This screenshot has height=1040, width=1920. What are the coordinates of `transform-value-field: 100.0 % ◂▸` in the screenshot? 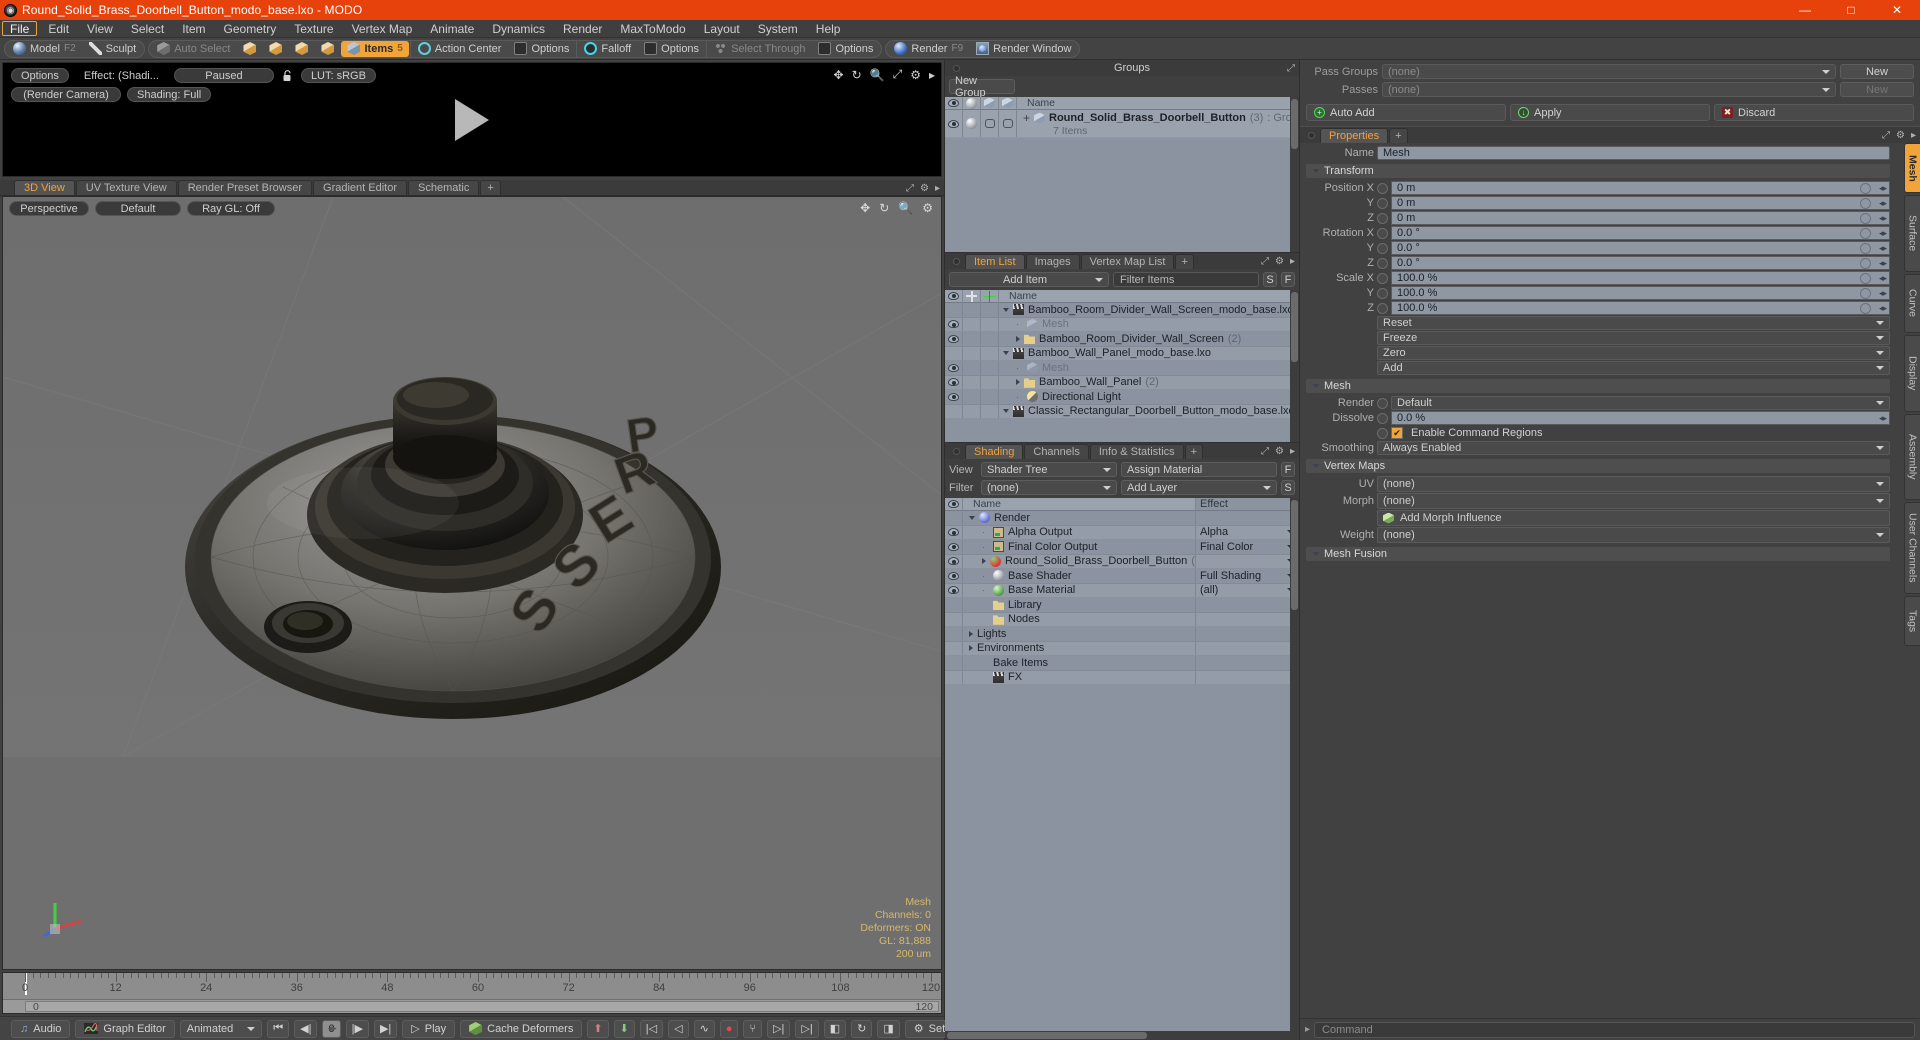 It's located at (1640, 293).